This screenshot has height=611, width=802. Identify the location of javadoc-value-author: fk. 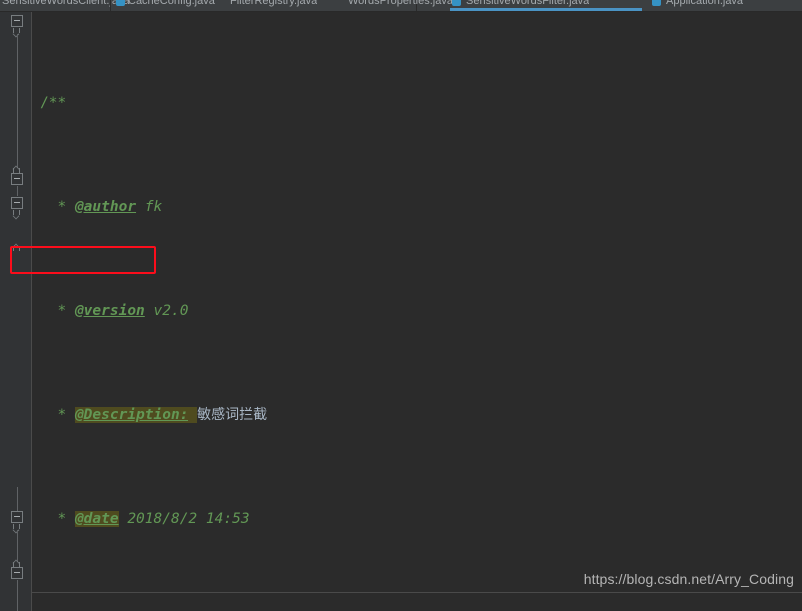
(153, 207).